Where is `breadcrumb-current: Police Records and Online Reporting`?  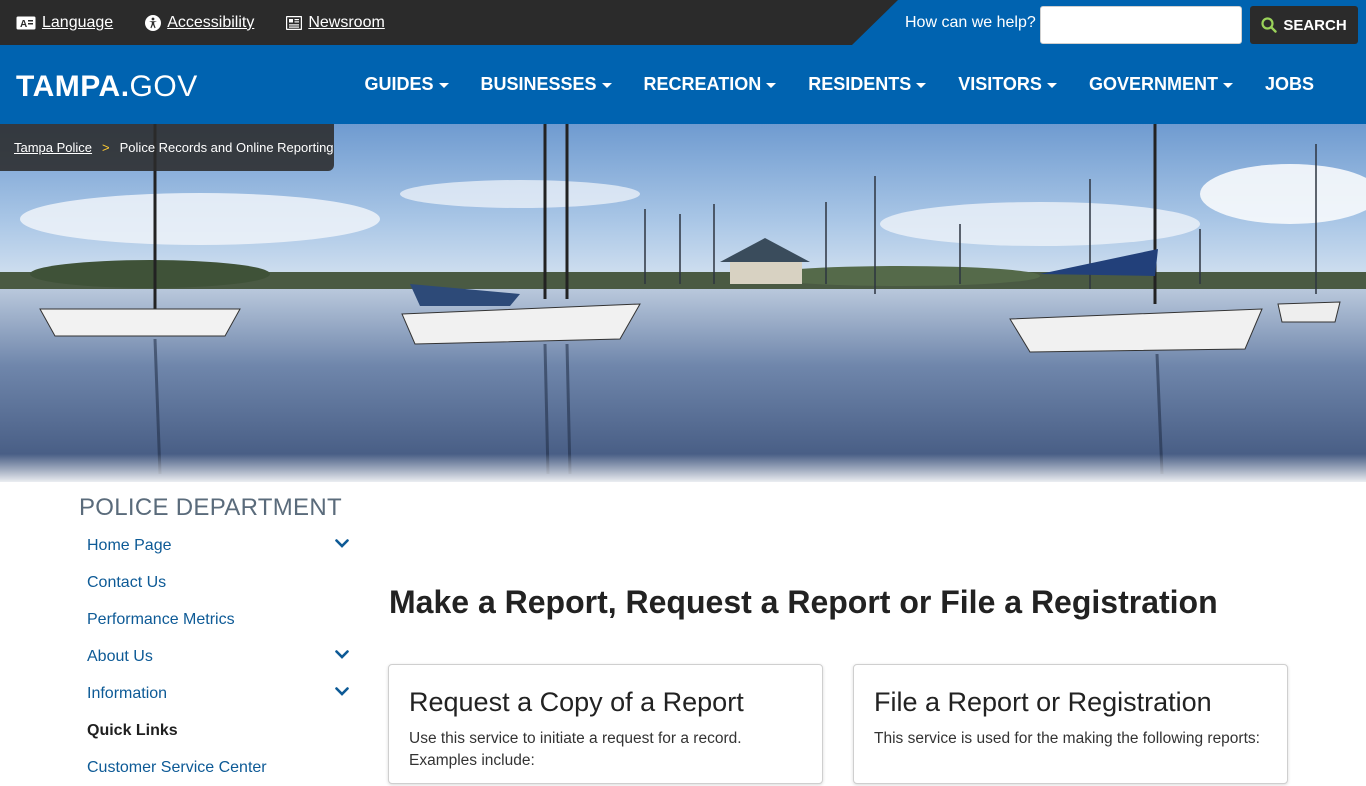
breadcrumb-current: Police Records and Online Reporting is located at coordinates (226, 147).